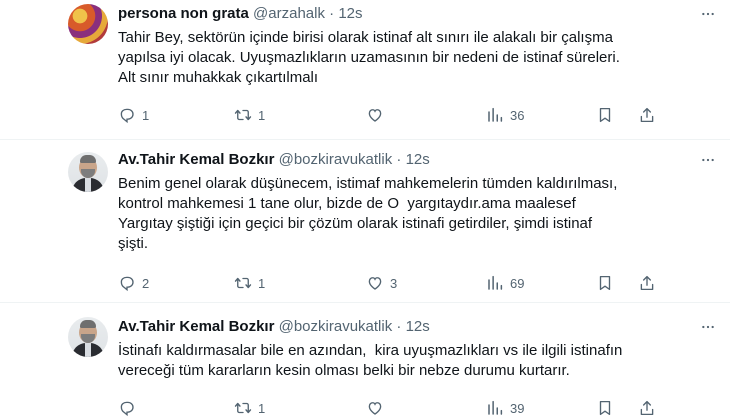 This screenshot has height=420, width=730. Describe the element at coordinates (391, 408) in the screenshot. I see `tweet-actions: 1 39` at that location.